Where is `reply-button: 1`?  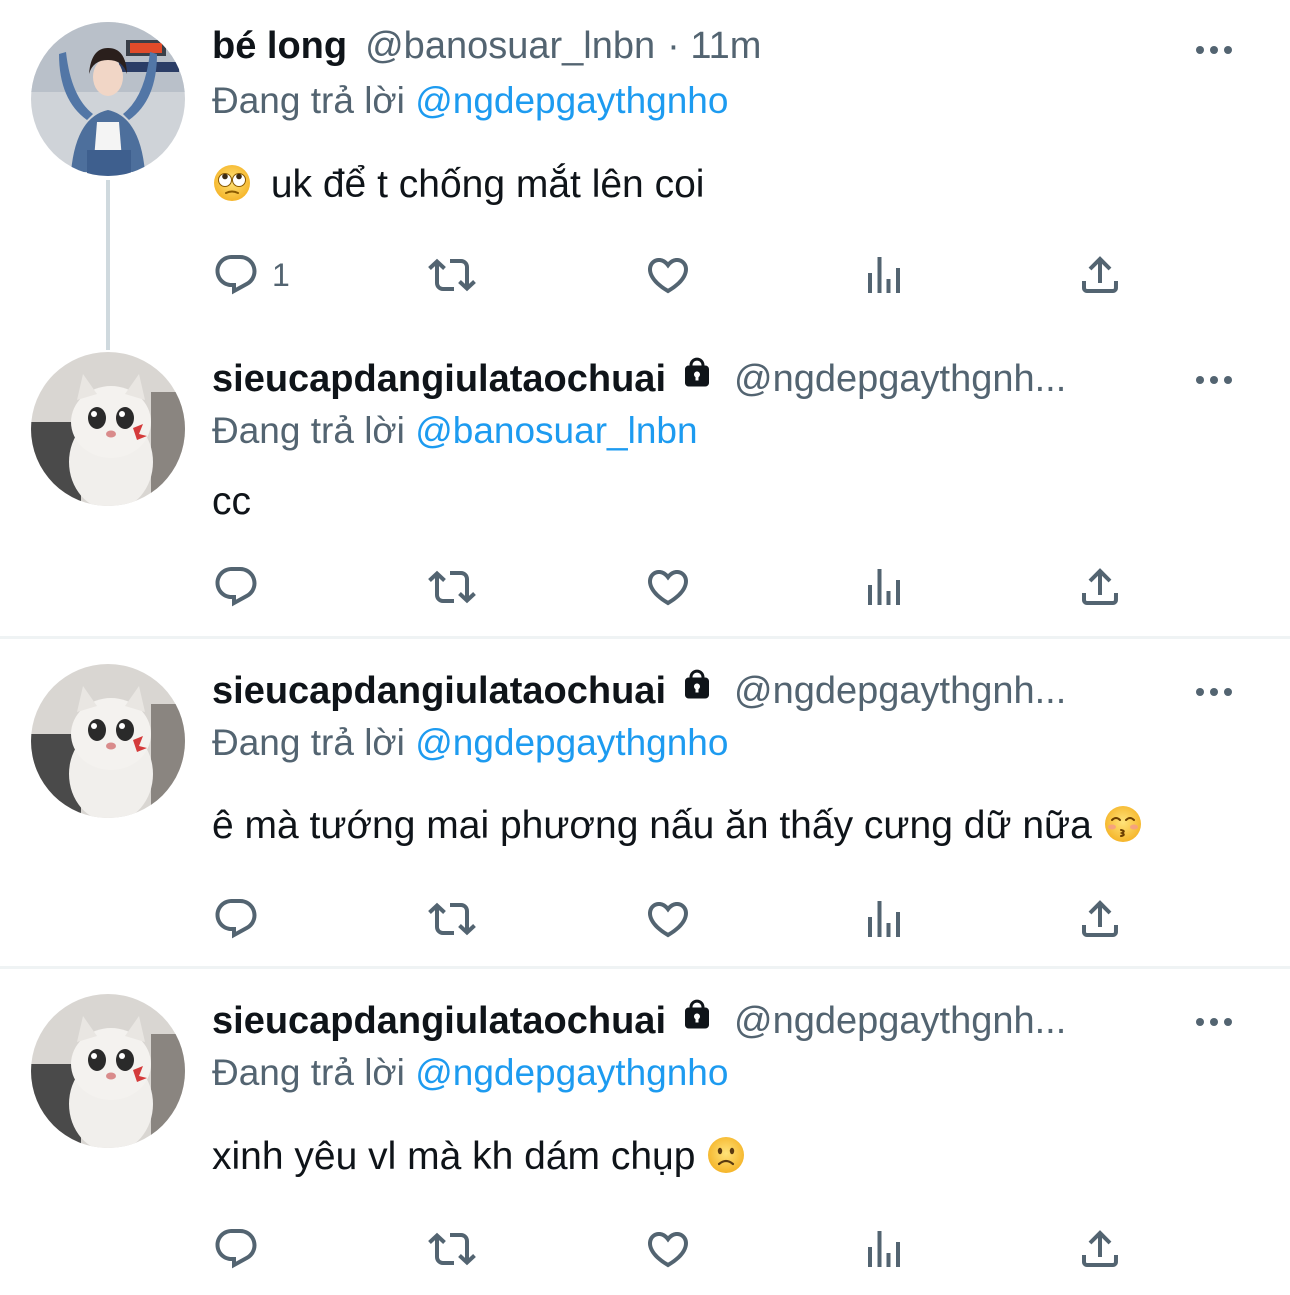
reply-button: 1 is located at coordinates (251, 275).